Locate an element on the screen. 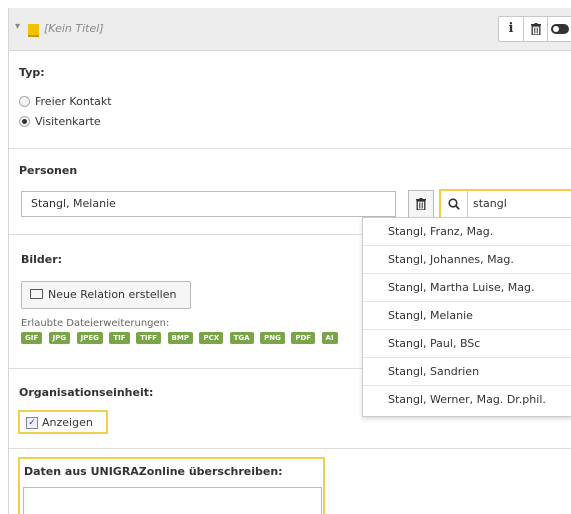  header-button-group: i is located at coordinates (534, 29).